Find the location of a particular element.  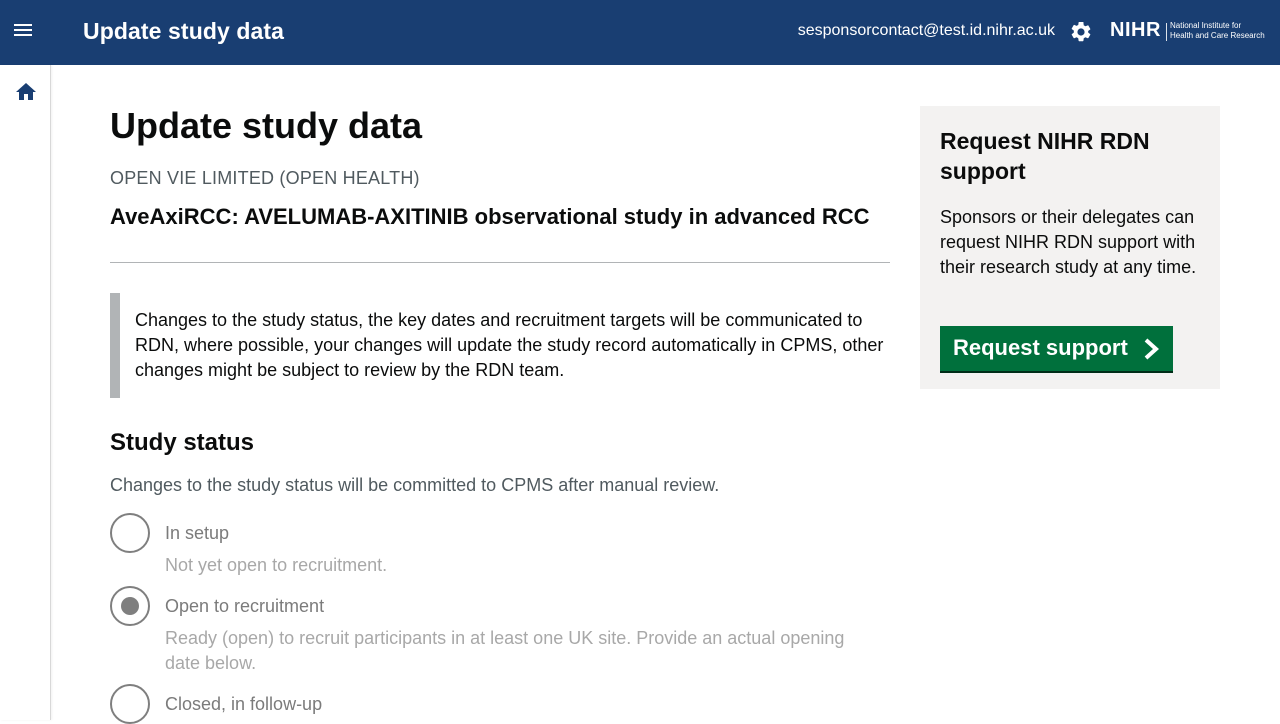

organisation-name: OPEN VIE LIMITED (OPEN HEALTH) is located at coordinates (265, 178).